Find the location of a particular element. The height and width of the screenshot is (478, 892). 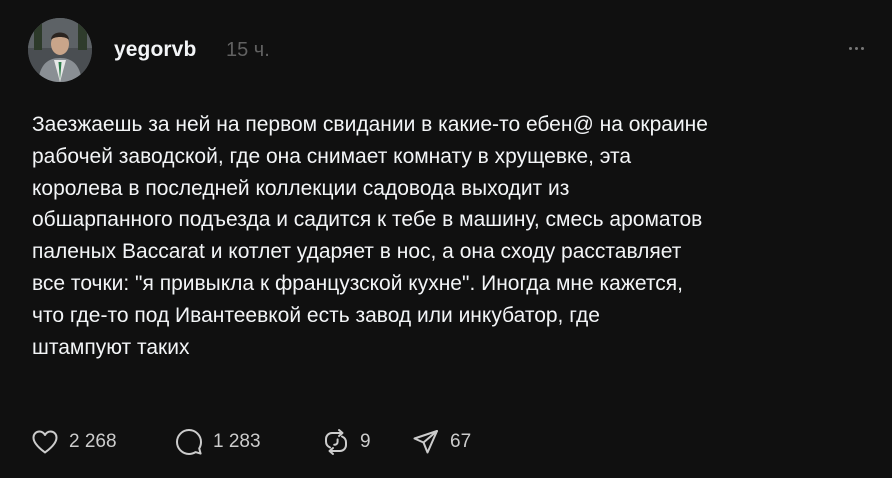

comment-icon is located at coordinates (189, 442).